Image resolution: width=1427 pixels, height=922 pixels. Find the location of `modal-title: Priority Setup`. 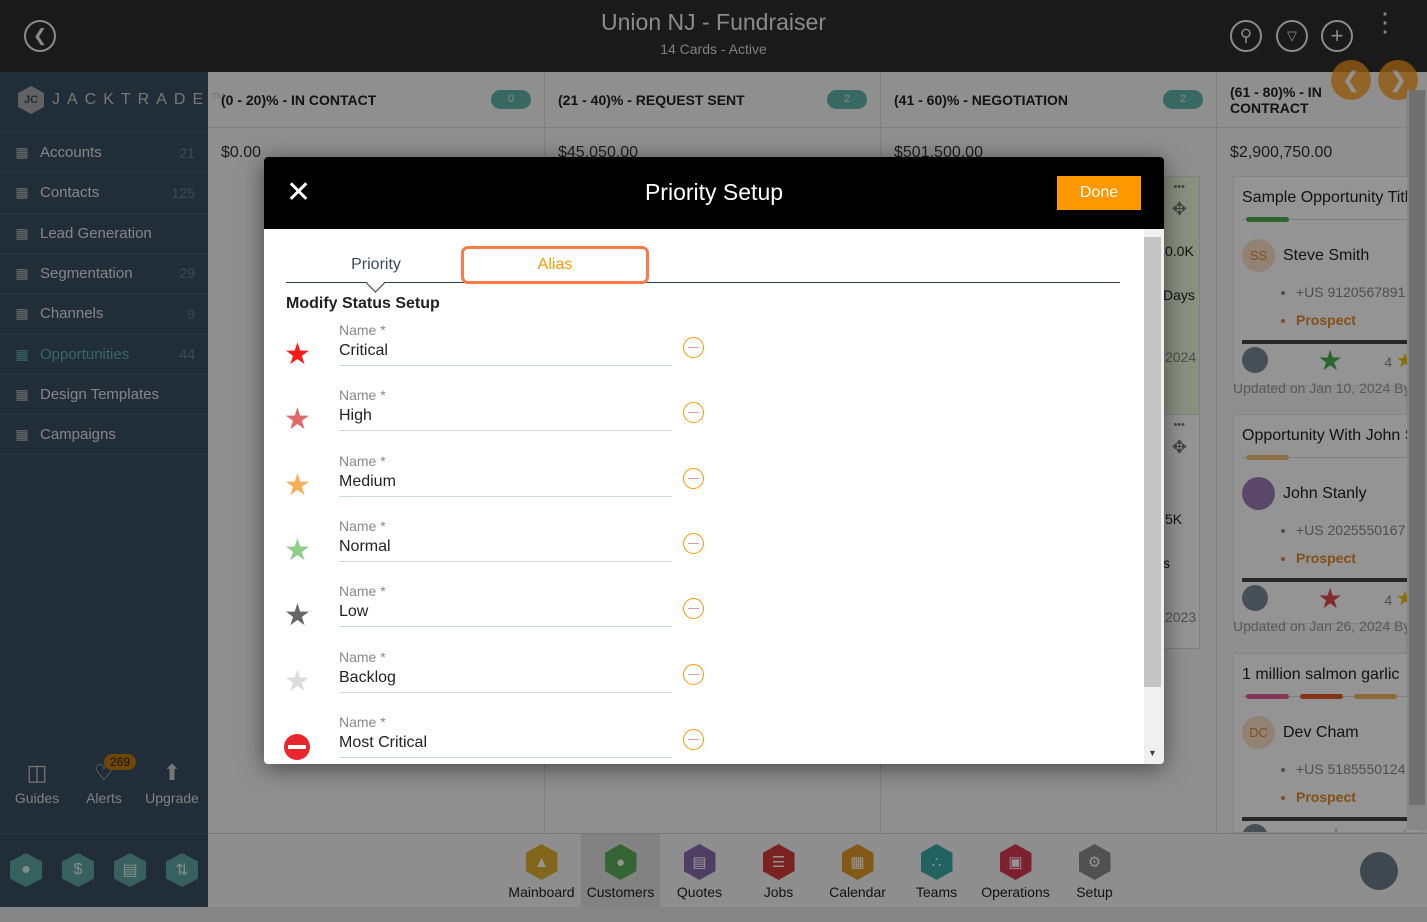

modal-title: Priority Setup is located at coordinates (714, 192).